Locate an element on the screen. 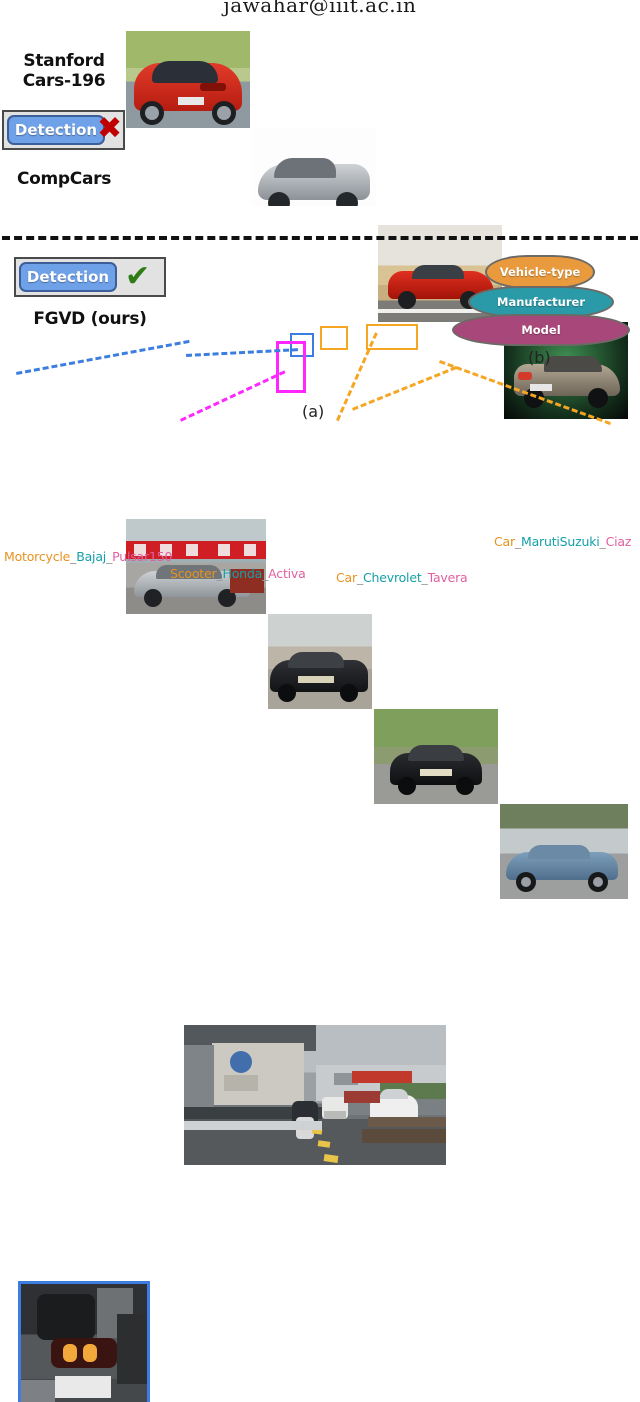 This screenshot has width=640, height=1402. hierarchy-tier-label: Vehicle-type is located at coordinates (540, 272).